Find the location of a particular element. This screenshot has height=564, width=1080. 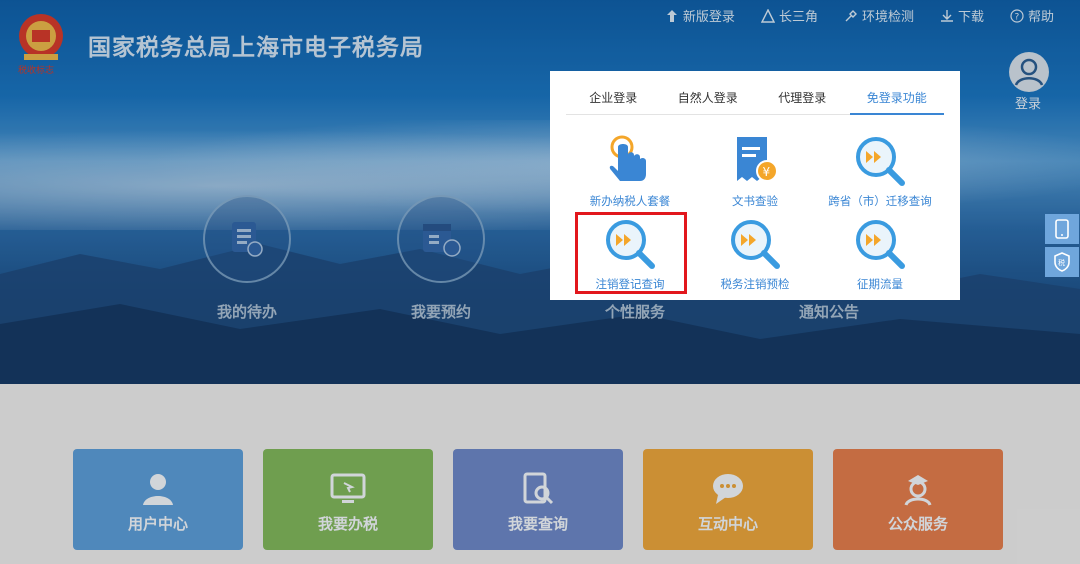

func-cross-province-migration-query: 跨省（市）迁移查询 is located at coordinates (880, 171).